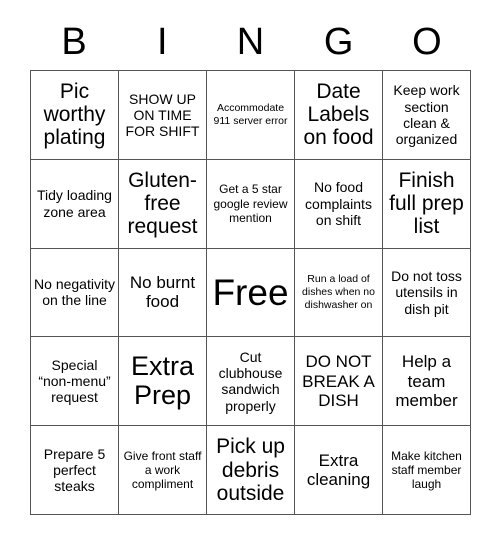  I want to click on bingo-cell: No burnt food, so click(163, 293).